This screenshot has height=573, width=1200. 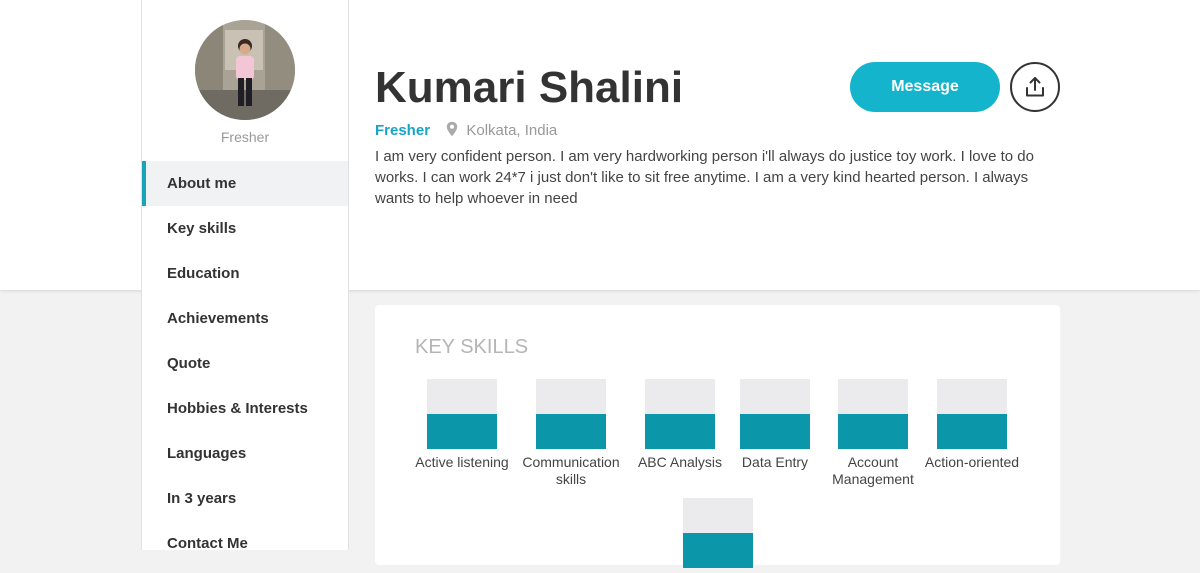 I want to click on skill-item: ABC Analysis, so click(x=680, y=425).